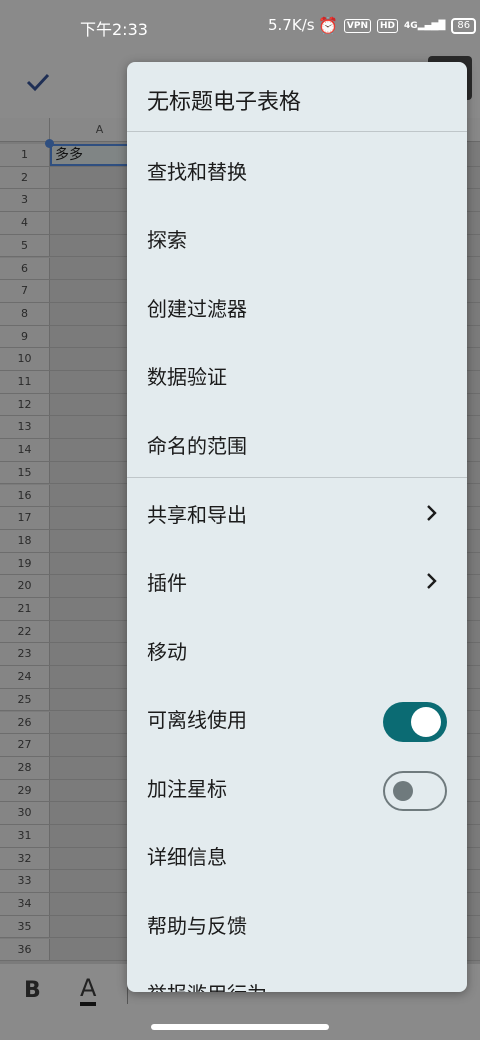 This screenshot has width=480, height=1040. Describe the element at coordinates (297, 975) in the screenshot. I see `menu-item-report-abuse: 举报滥用行为` at that location.